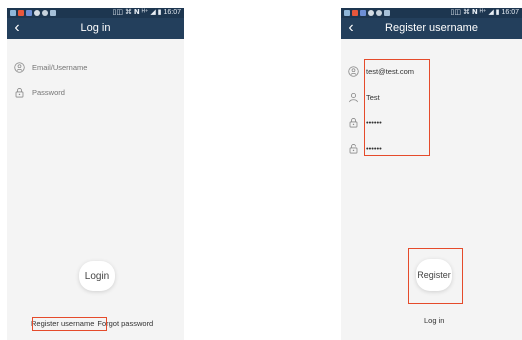  Describe the element at coordinates (435, 276) in the screenshot. I see `register-button-highlight` at that location.